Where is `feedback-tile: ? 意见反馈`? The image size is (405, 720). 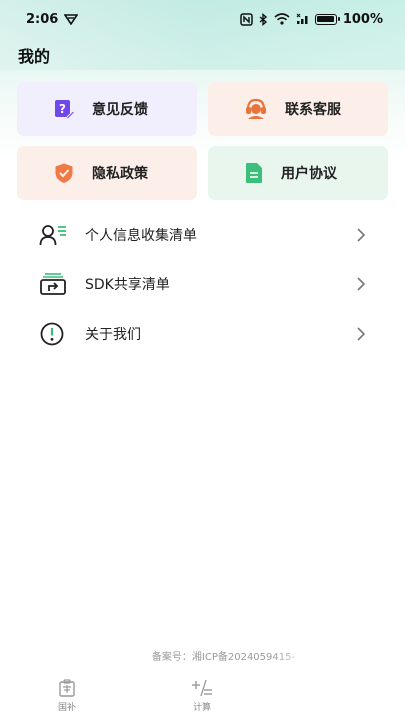
feedback-tile: ? 意见反馈 is located at coordinates (107, 109).